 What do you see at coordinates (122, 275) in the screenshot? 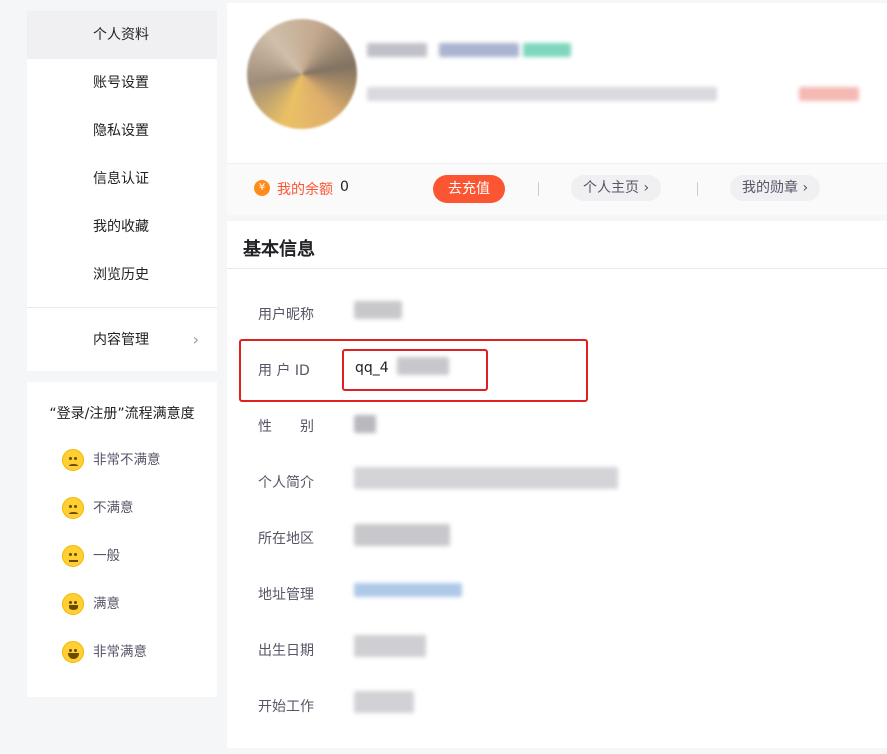
I see `sidebar-item-history: 浏览历史` at bounding box center [122, 275].